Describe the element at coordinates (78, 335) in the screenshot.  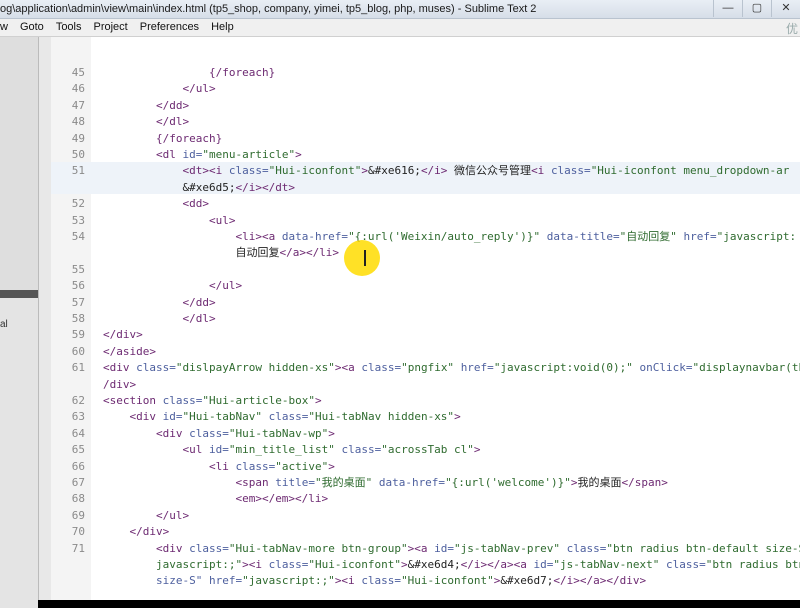
I see `line-number: 59` at that location.